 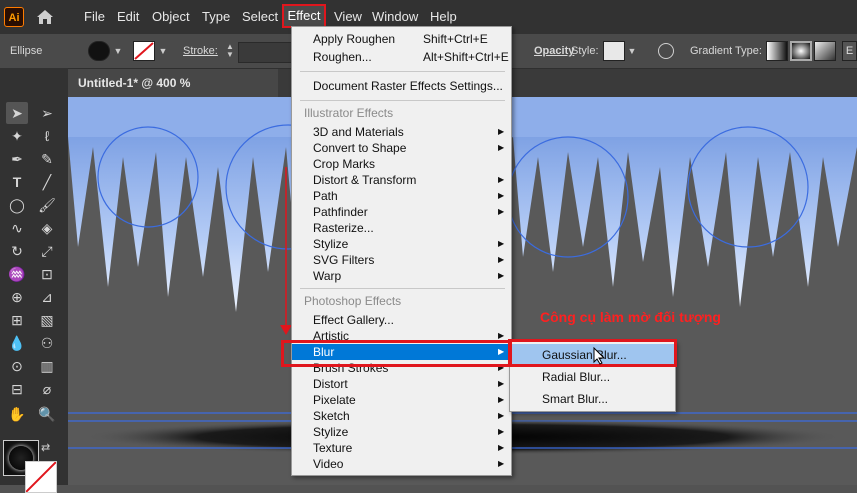 What do you see at coordinates (216, 16) in the screenshot?
I see `menu-type: Type` at bounding box center [216, 16].